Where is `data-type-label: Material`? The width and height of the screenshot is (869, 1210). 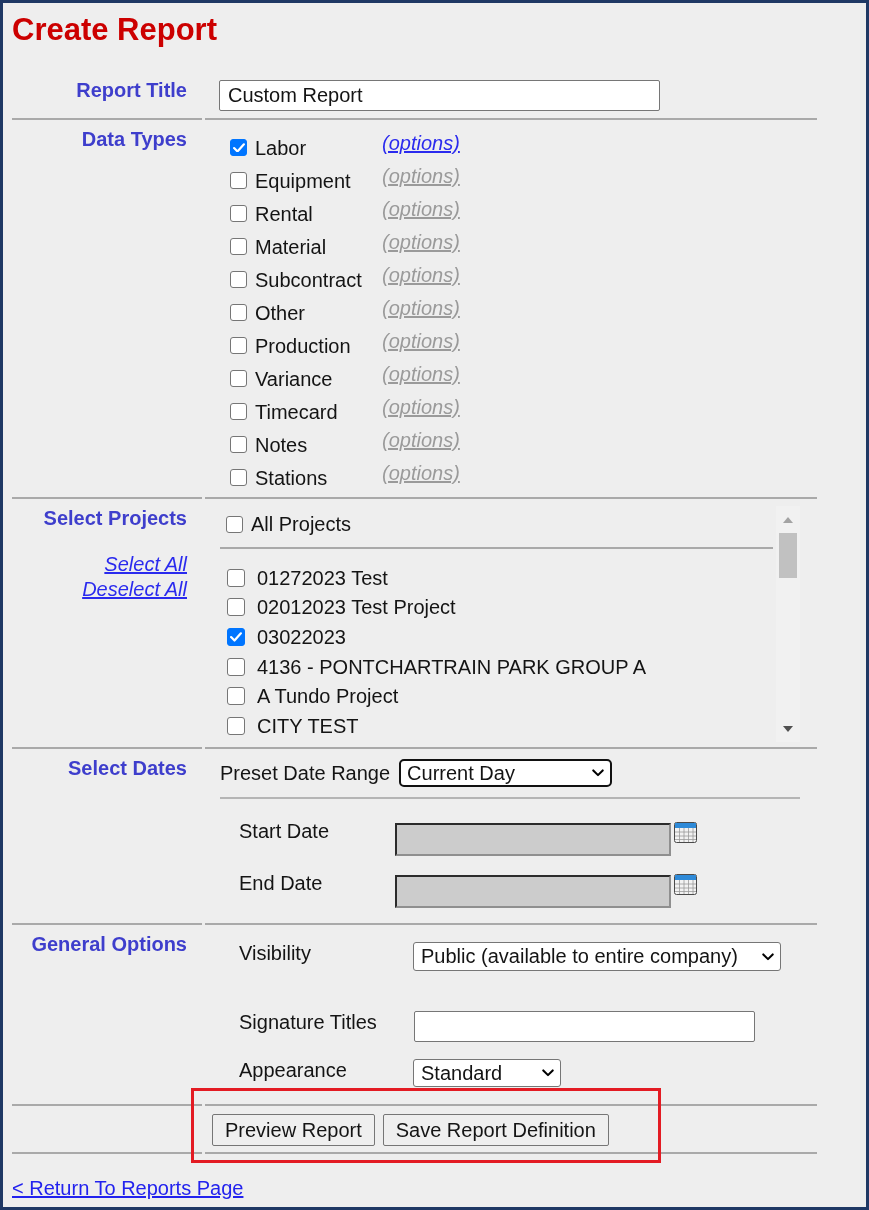
data-type-label: Material is located at coordinates (291, 246).